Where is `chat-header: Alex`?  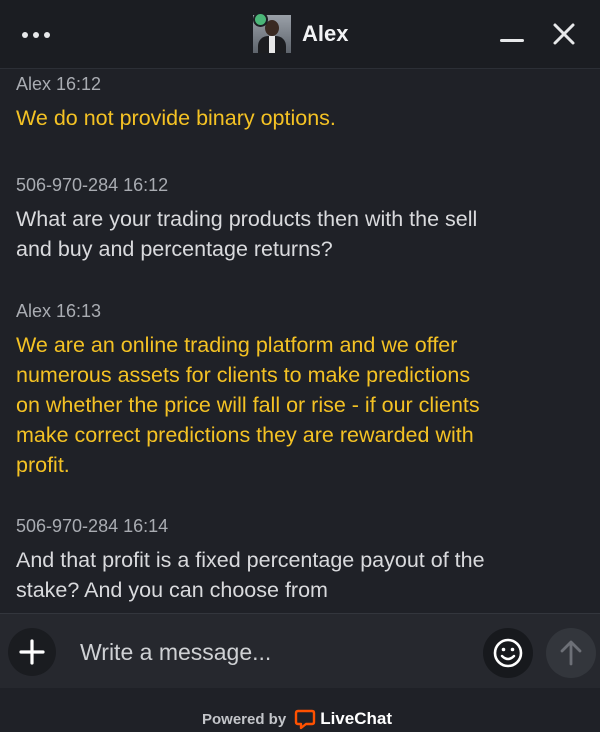 chat-header: Alex is located at coordinates (300, 34).